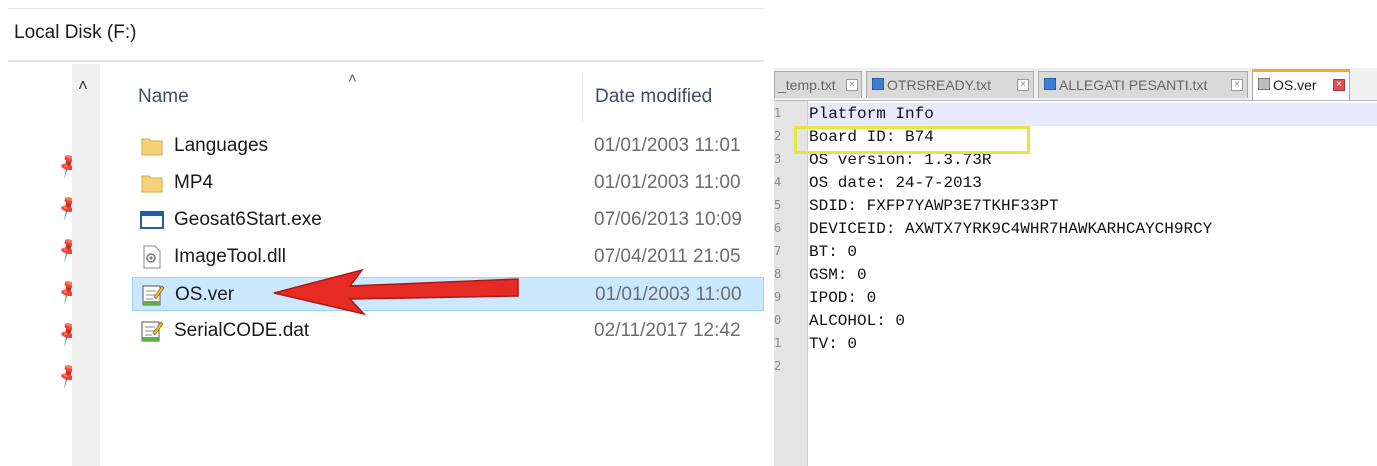  Describe the element at coordinates (1092, 344) in the screenshot. I see `code-line: TV: 0` at that location.